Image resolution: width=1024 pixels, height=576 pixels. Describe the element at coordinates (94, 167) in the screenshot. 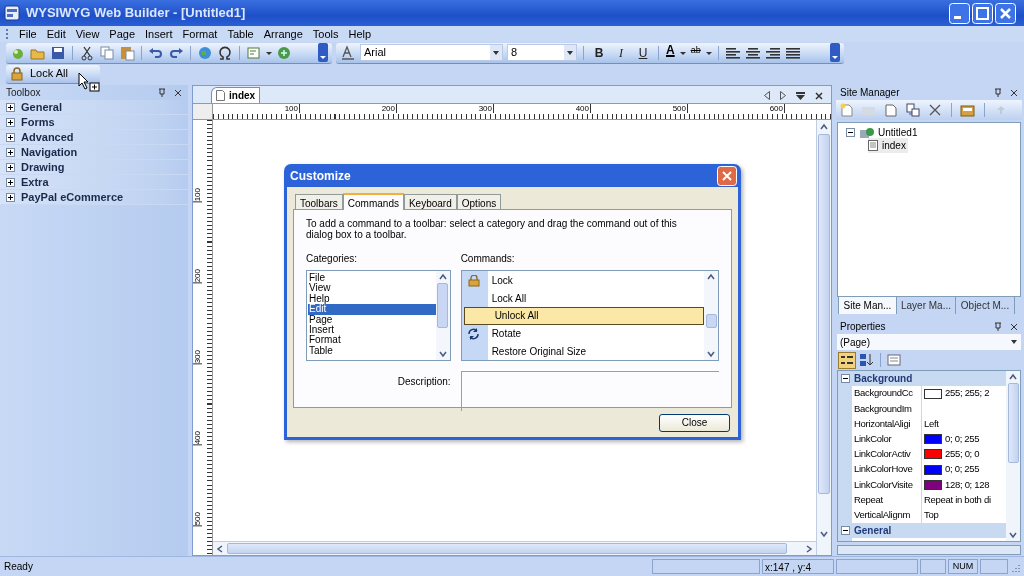

I see `toolbox-group: Drawing` at that location.